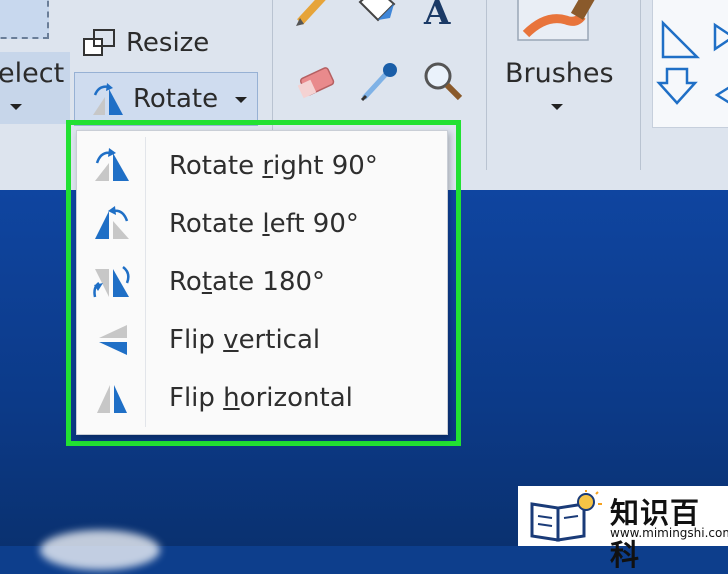  Describe the element at coordinates (559, 73) in the screenshot. I see `brushes-label: Brushes` at that location.